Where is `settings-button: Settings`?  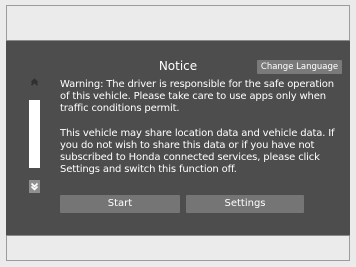 settings-button: Settings is located at coordinates (245, 204).